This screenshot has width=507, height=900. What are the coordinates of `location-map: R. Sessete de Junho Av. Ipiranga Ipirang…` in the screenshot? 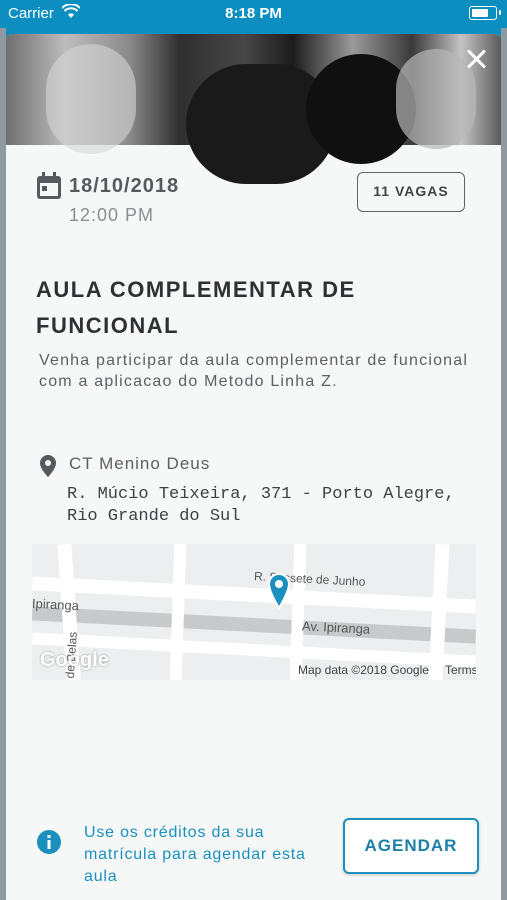 It's located at (254, 612).